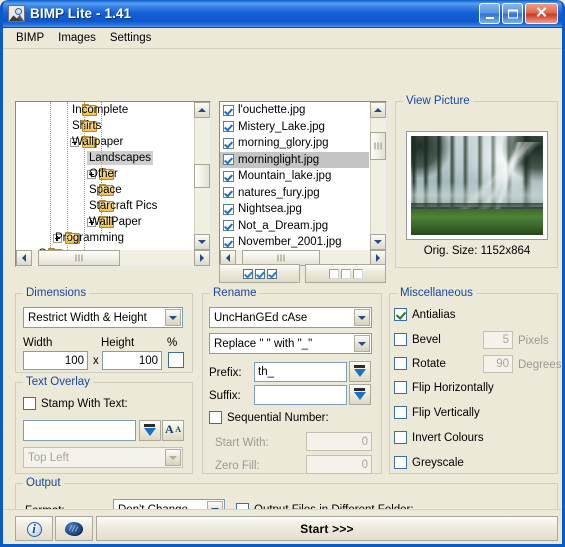  What do you see at coordinates (34, 528) in the screenshot?
I see `info-button: i` at bounding box center [34, 528].